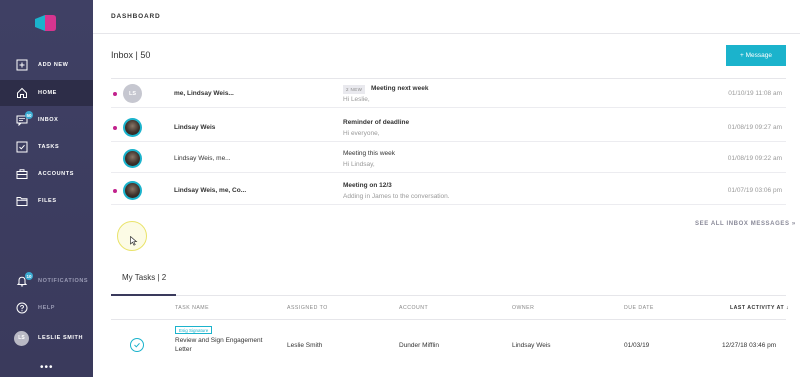  I want to click on message-date: 01/08/19 09:22 am, so click(754, 158).